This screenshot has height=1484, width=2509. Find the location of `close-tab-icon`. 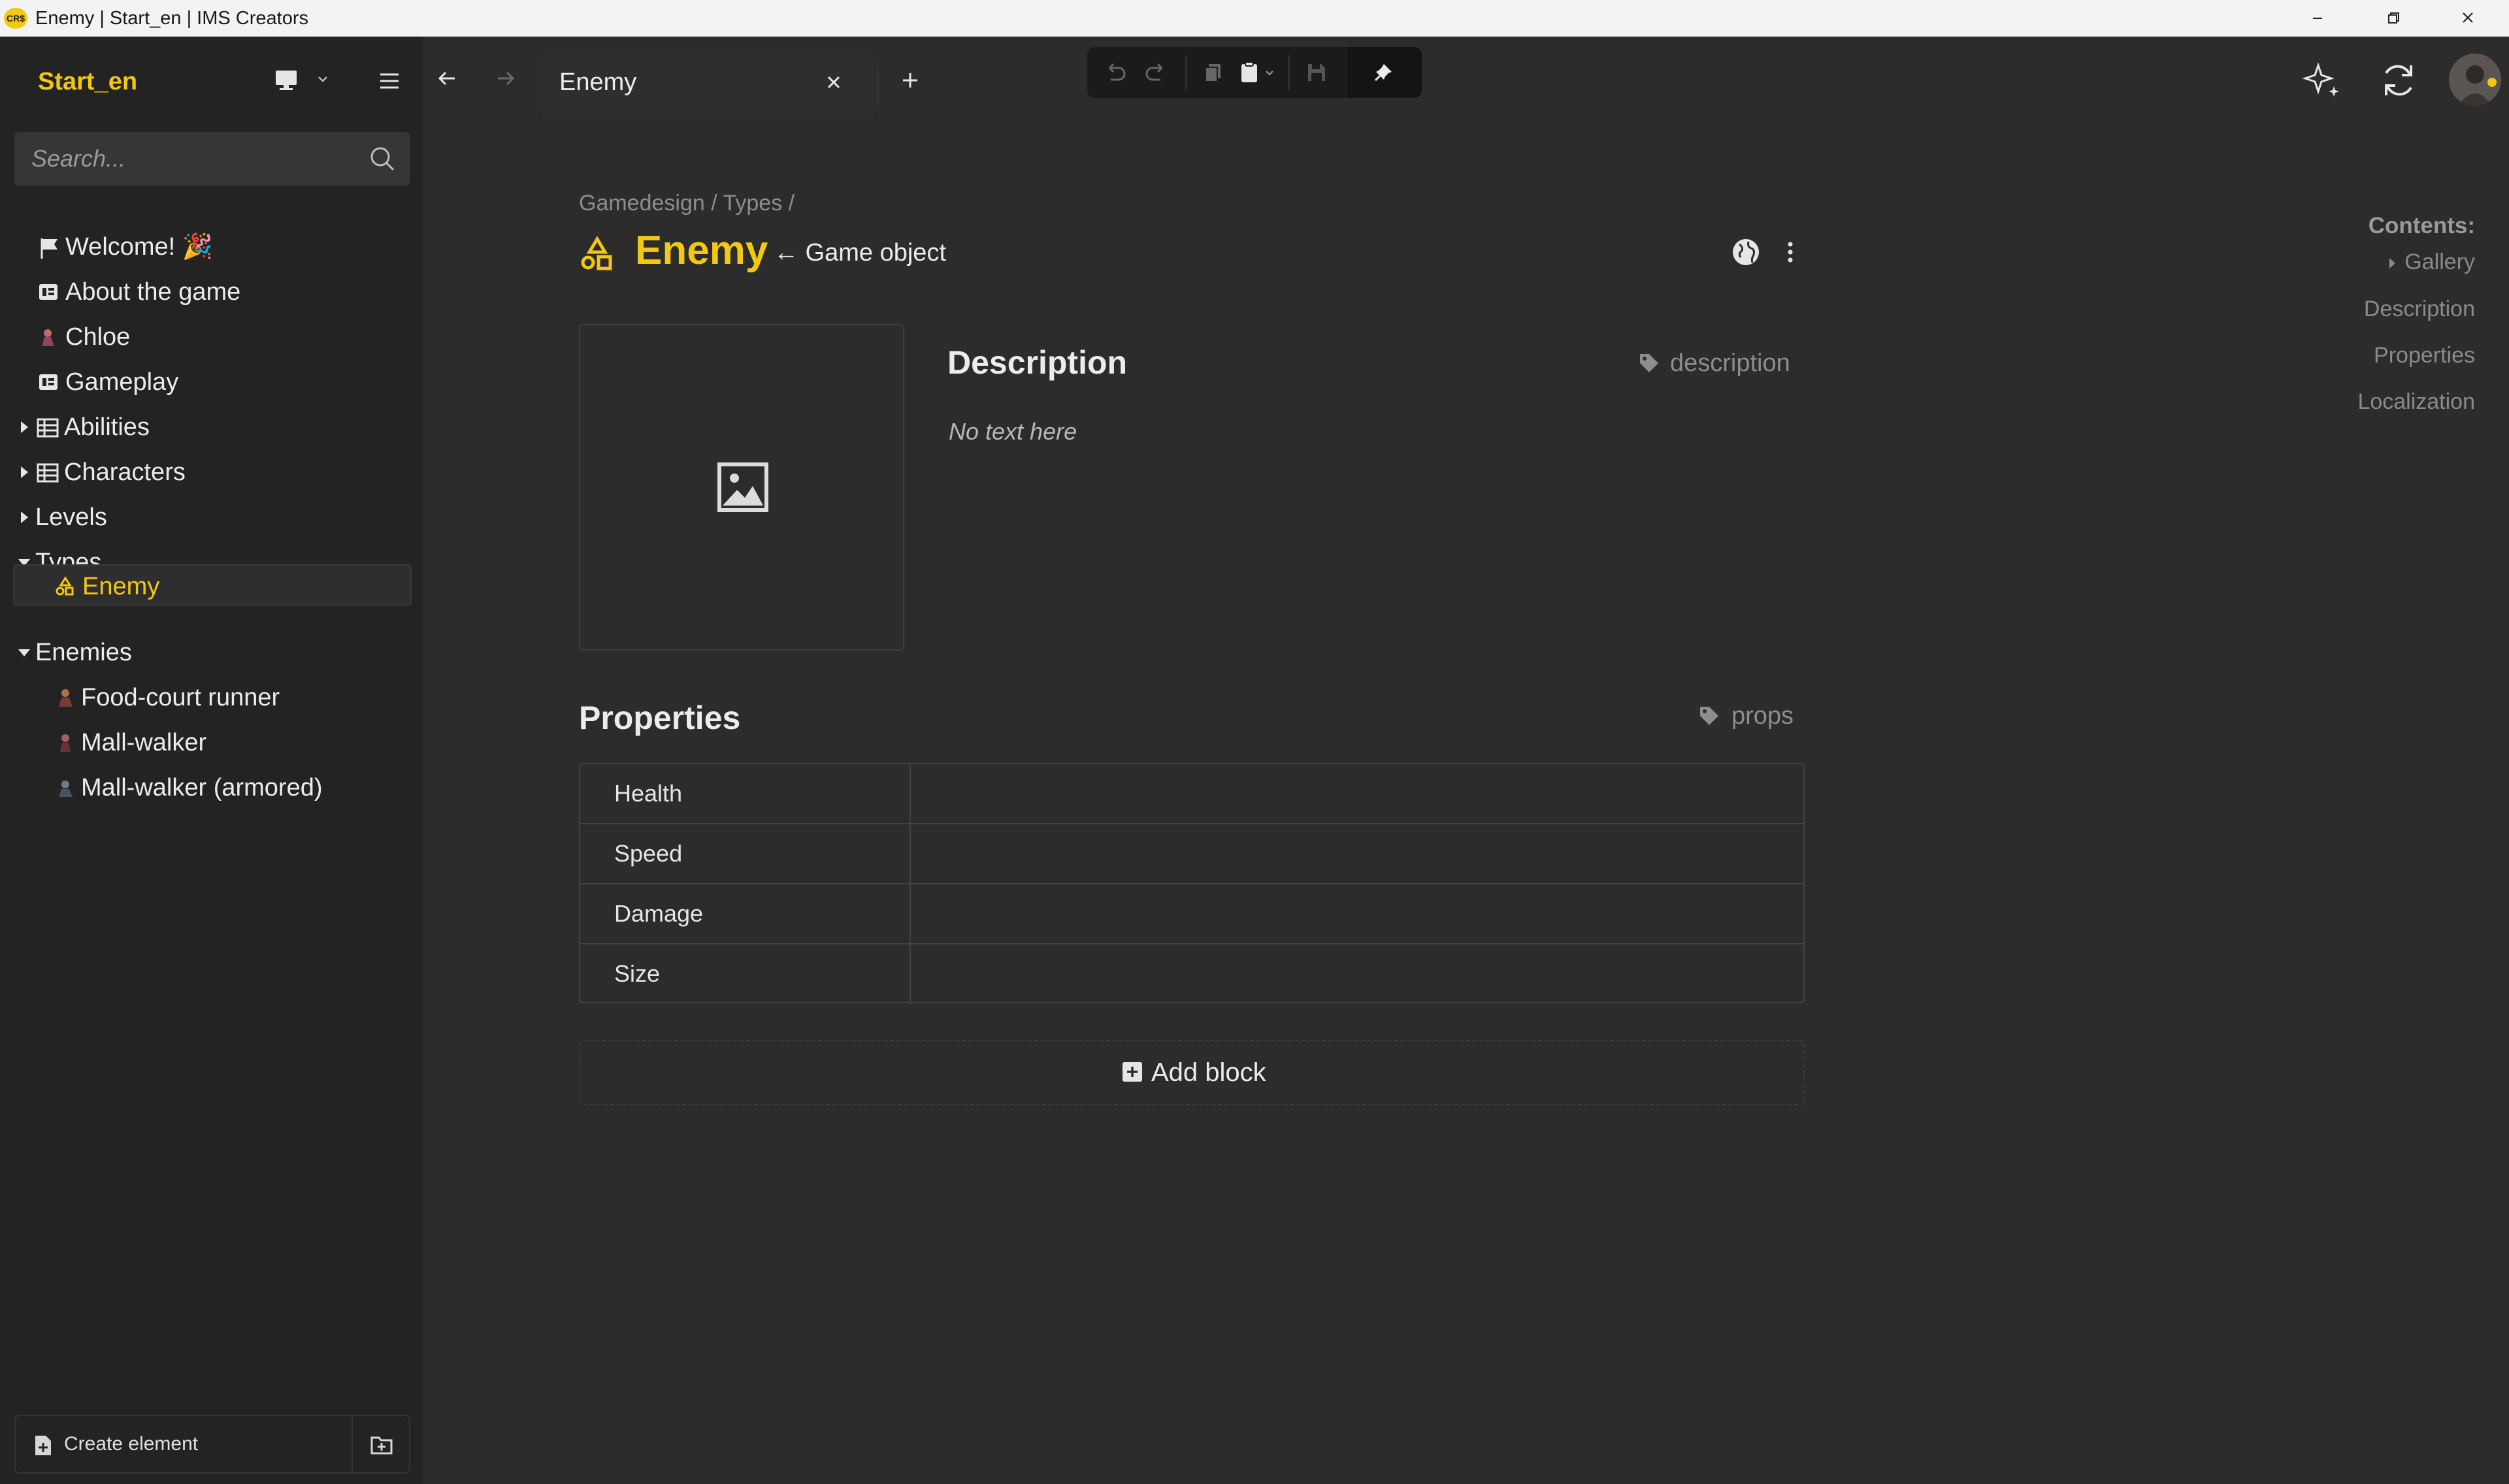

close-tab-icon is located at coordinates (834, 82).